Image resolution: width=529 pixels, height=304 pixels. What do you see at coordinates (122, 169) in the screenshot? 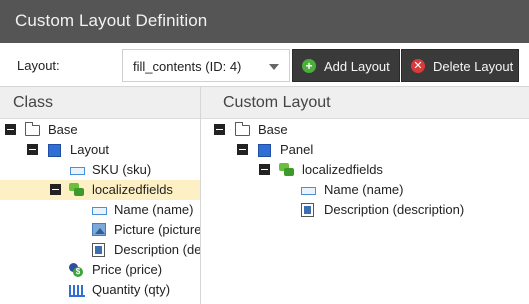
I see `tree-node-label: SKU (sku)` at bounding box center [122, 169].